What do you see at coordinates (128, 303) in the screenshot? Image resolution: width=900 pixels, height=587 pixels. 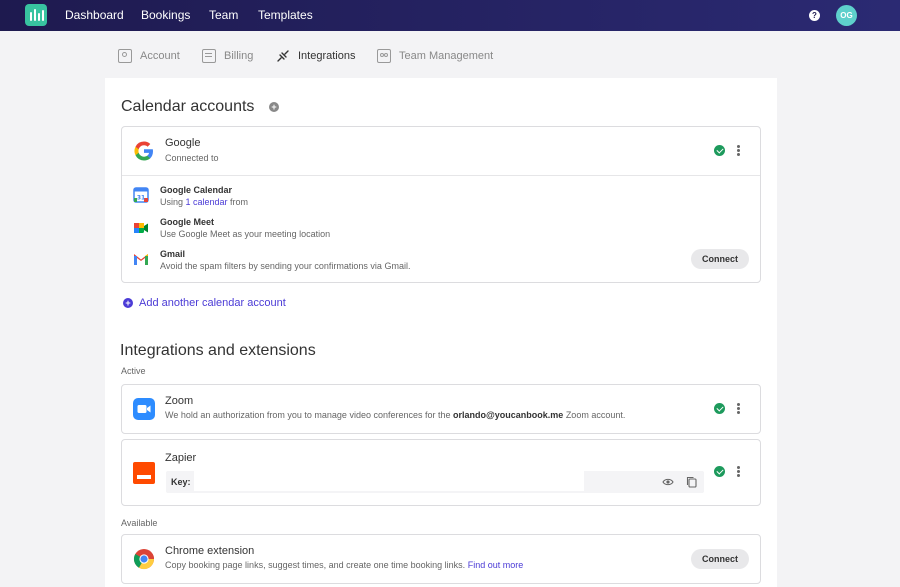 I see `add-account-icon: +` at bounding box center [128, 303].